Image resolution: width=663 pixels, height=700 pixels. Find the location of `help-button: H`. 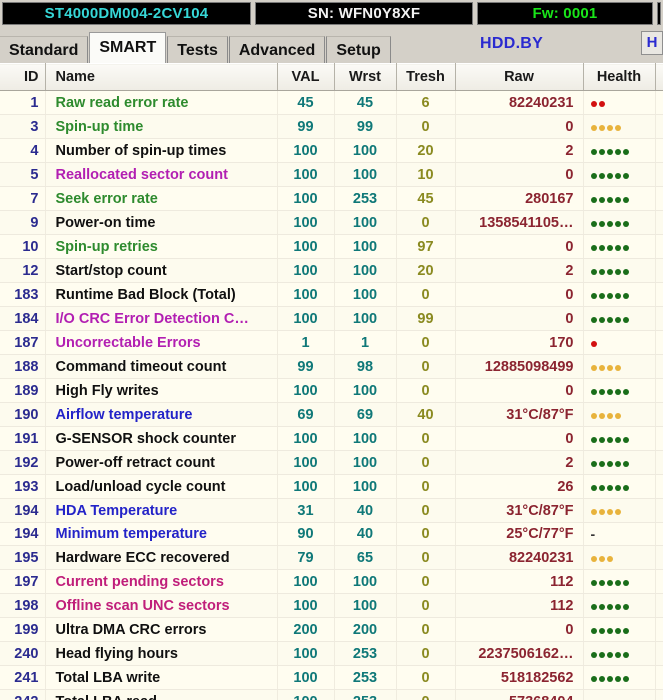

help-button: H is located at coordinates (652, 43).